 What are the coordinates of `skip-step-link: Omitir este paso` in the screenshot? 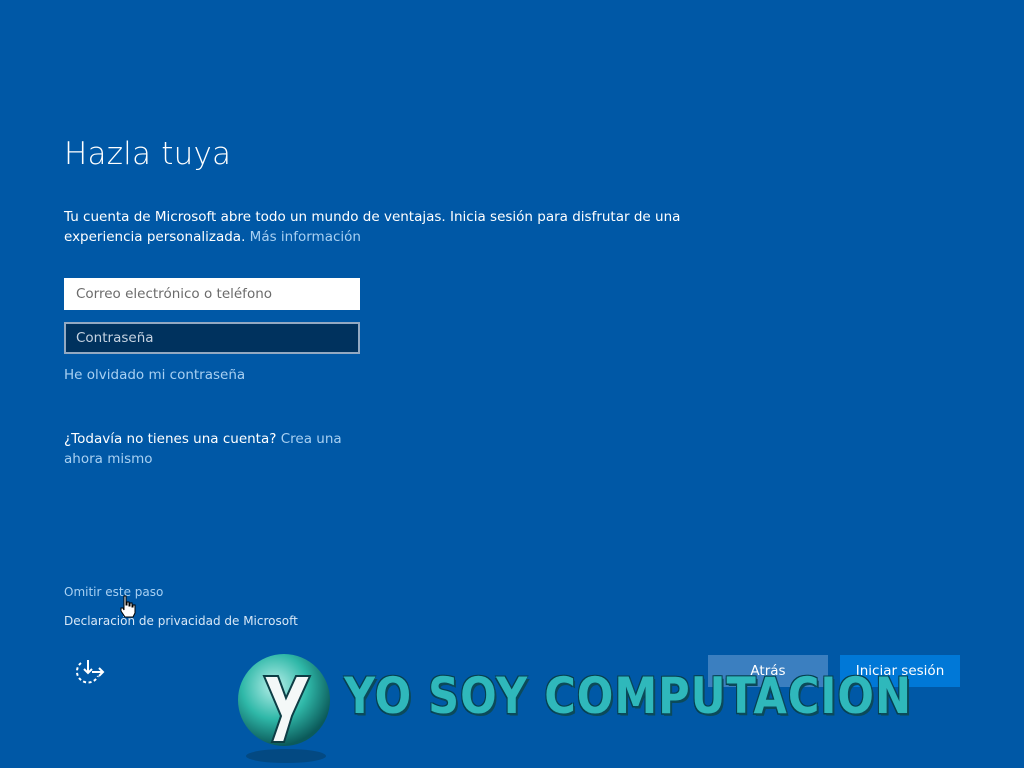 It's located at (113, 592).